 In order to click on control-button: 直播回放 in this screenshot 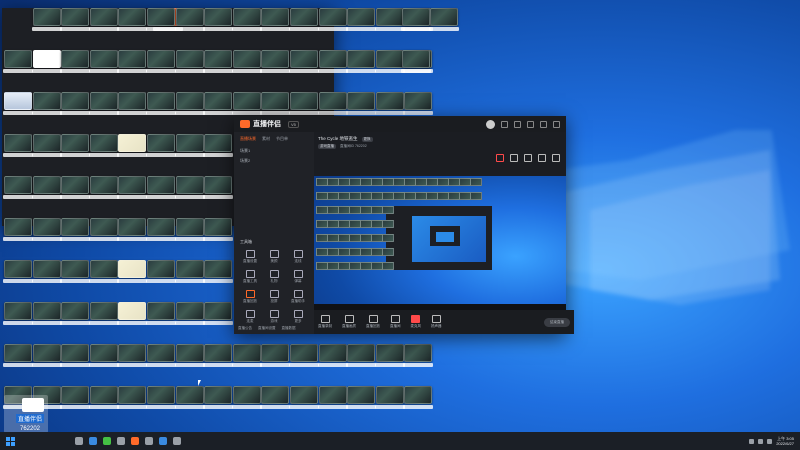, I will do `click(373, 322)`.